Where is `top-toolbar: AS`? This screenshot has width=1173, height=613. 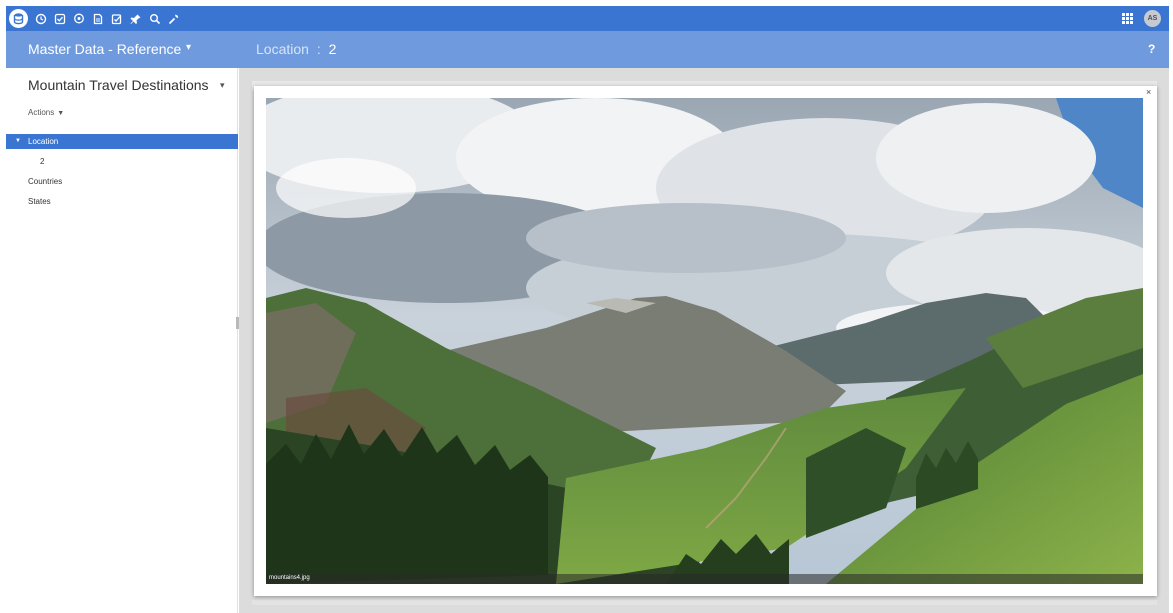 top-toolbar: AS is located at coordinates (587, 18).